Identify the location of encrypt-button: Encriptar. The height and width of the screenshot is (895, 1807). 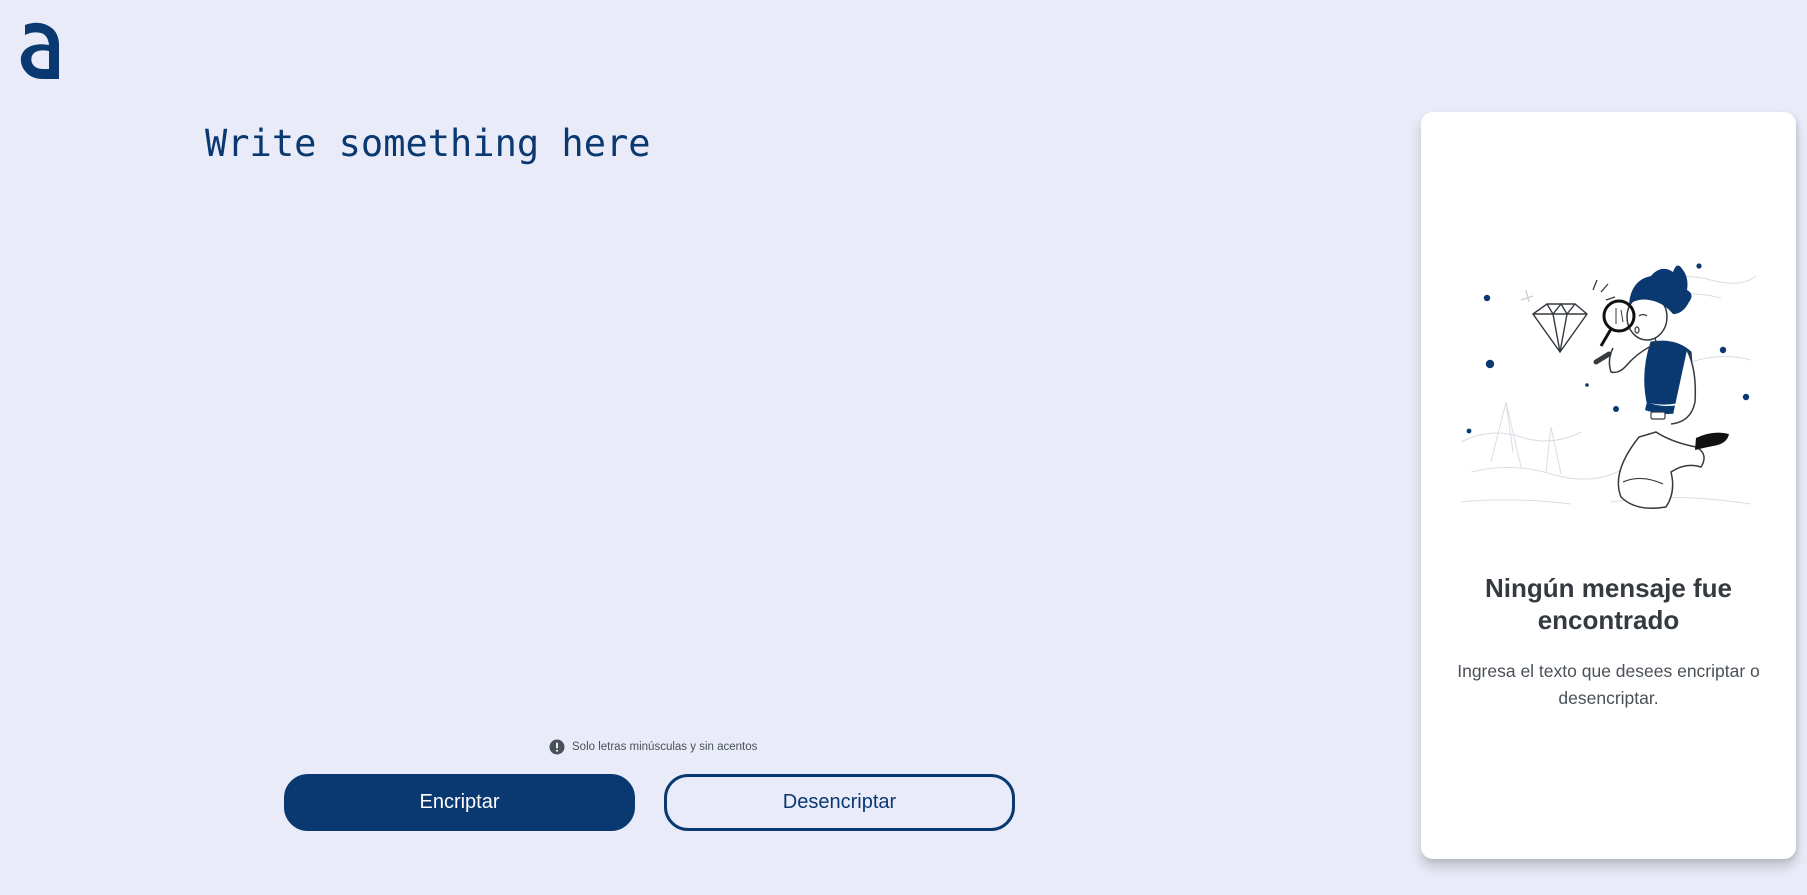
(459, 802).